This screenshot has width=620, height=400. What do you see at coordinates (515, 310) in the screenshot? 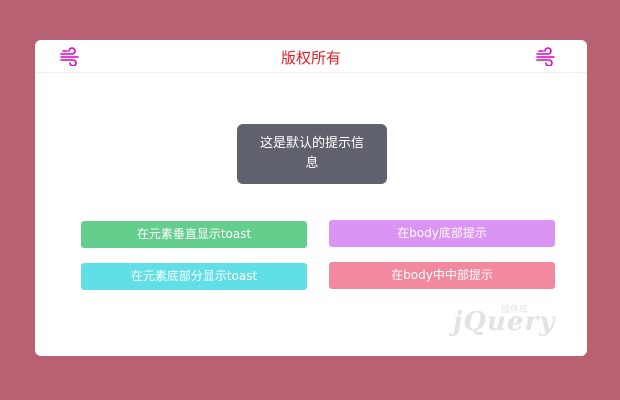
I see `watermark-sub: 插件库` at bounding box center [515, 310].